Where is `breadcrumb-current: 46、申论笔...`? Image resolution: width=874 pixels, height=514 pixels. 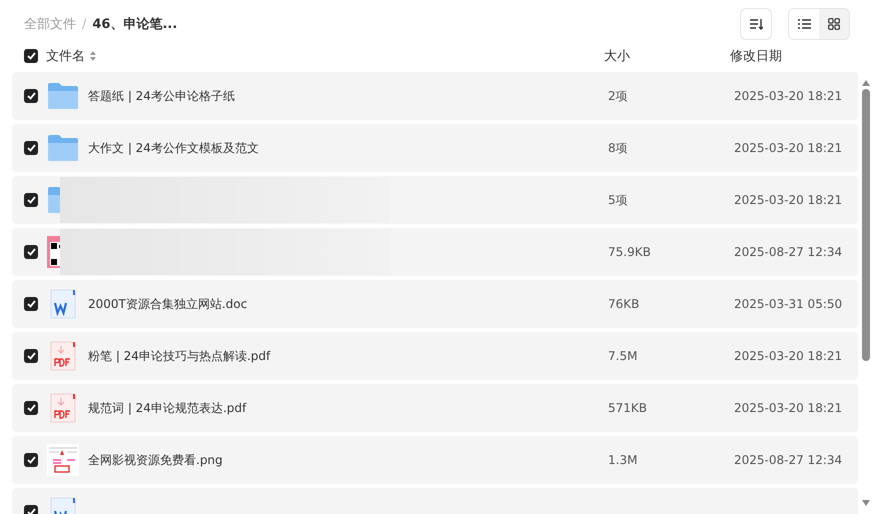 breadcrumb-current: 46、申论笔... is located at coordinates (135, 24).